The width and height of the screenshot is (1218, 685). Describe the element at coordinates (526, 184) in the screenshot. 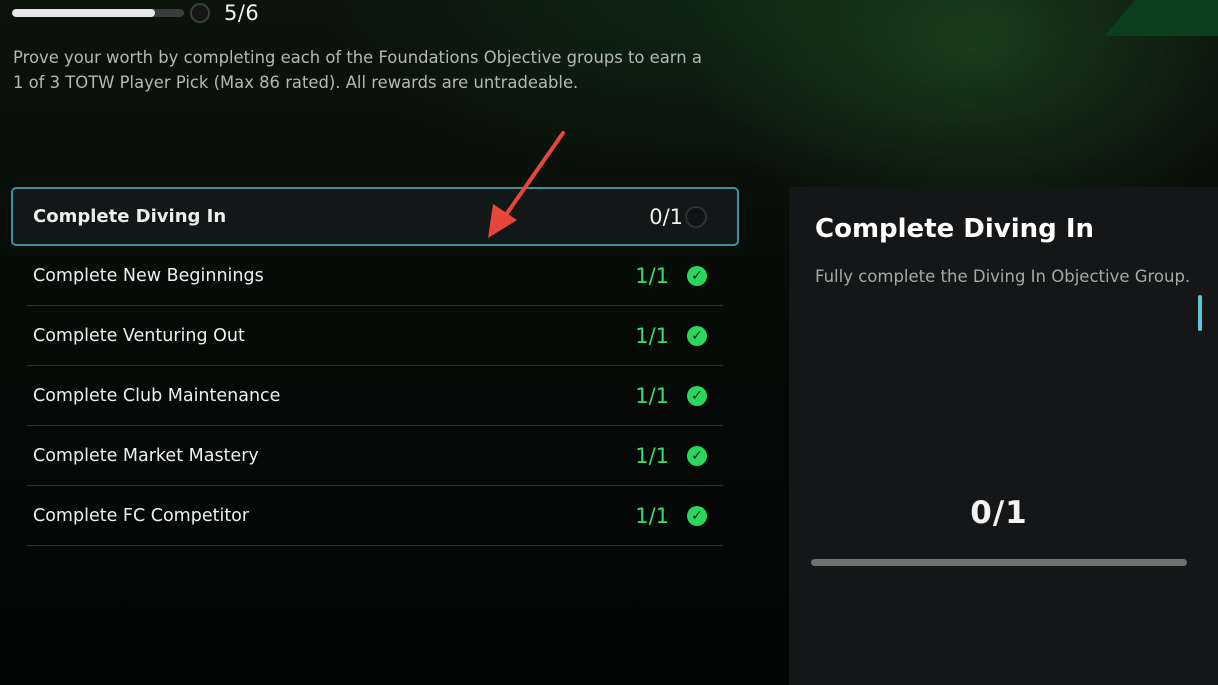

I see `annotation-arrow-icon` at that location.